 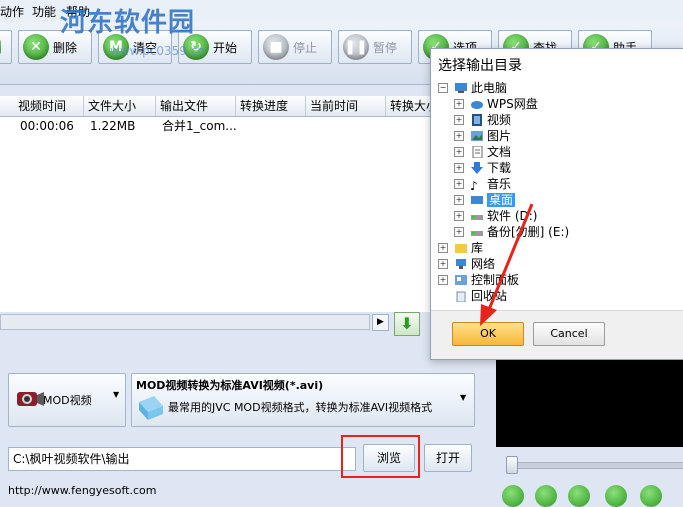 What do you see at coordinates (113, 126) in the screenshot?
I see `row-size: 1.22MB` at bounding box center [113, 126].